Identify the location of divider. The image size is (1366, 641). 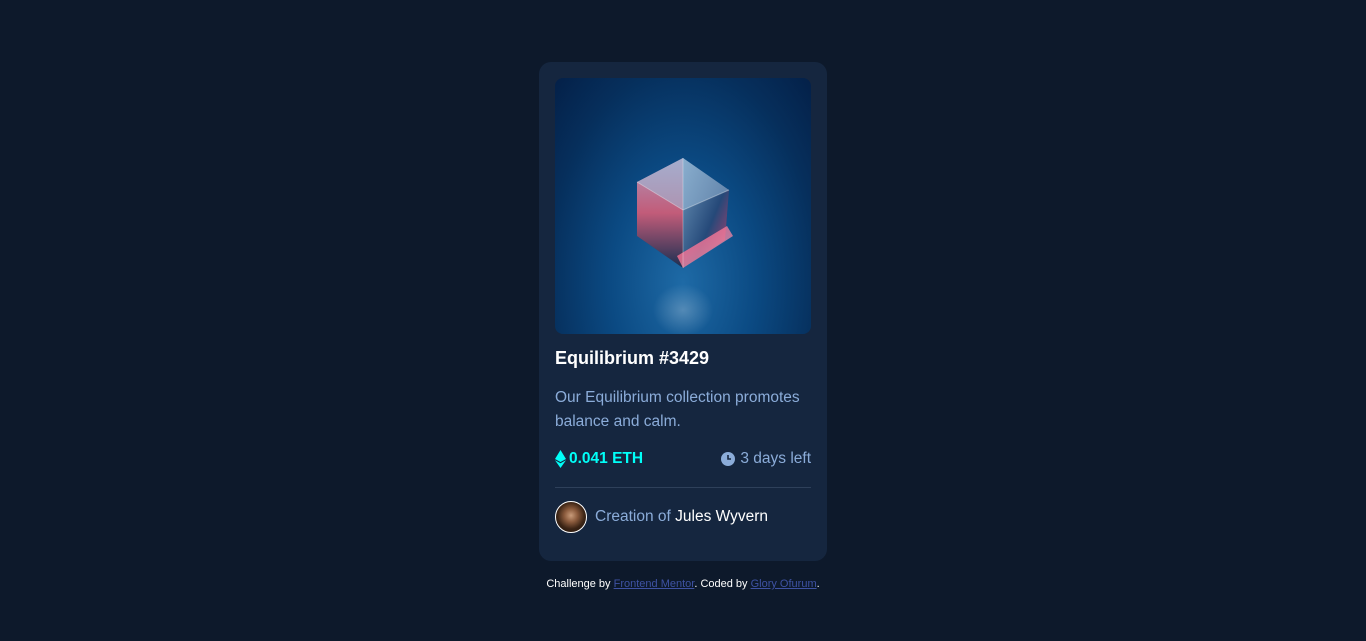
(683, 487).